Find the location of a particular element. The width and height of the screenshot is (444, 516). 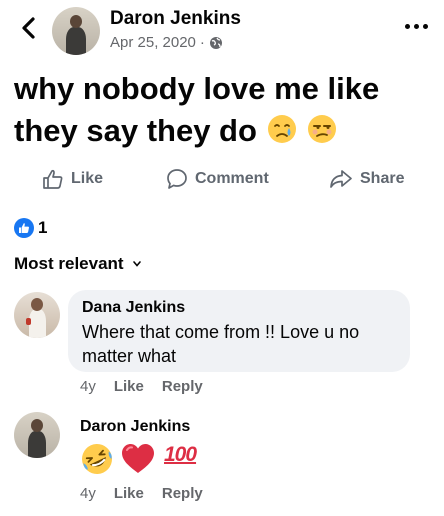

share-button: Share is located at coordinates (366, 179).